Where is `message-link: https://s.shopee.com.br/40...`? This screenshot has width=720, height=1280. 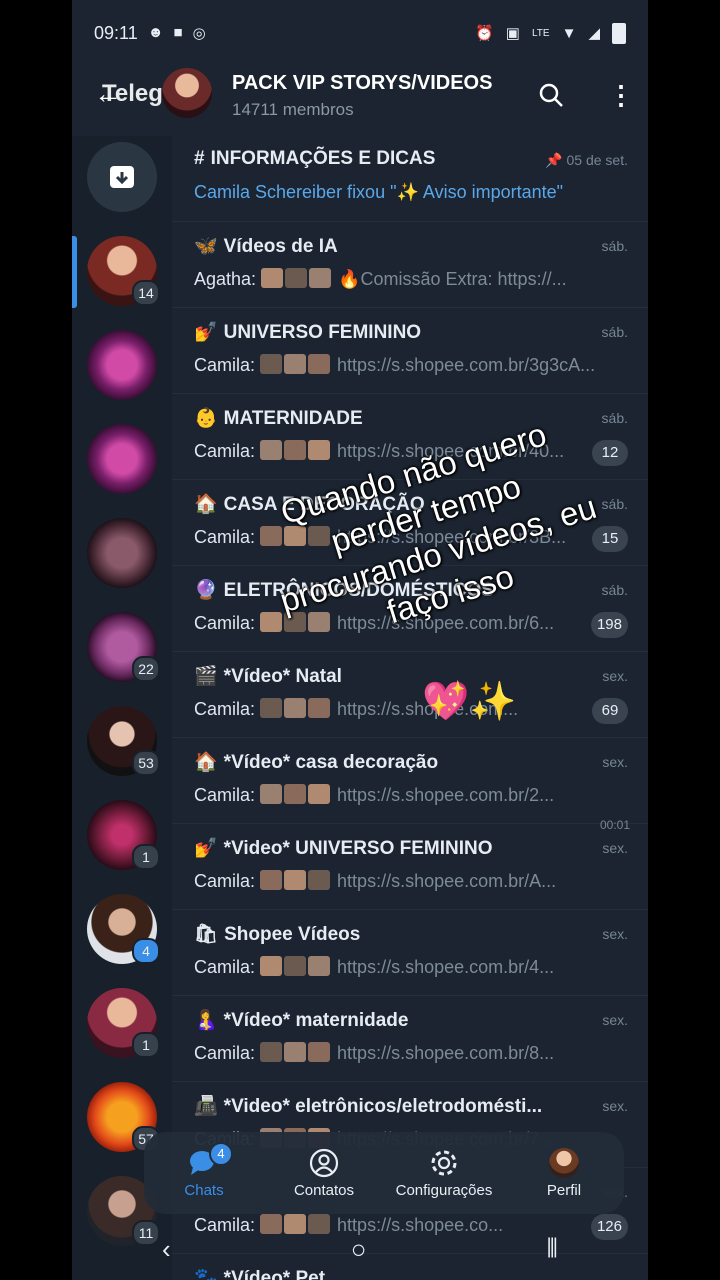
message-link: https://s.shopee.com.br/40... is located at coordinates (451, 451).